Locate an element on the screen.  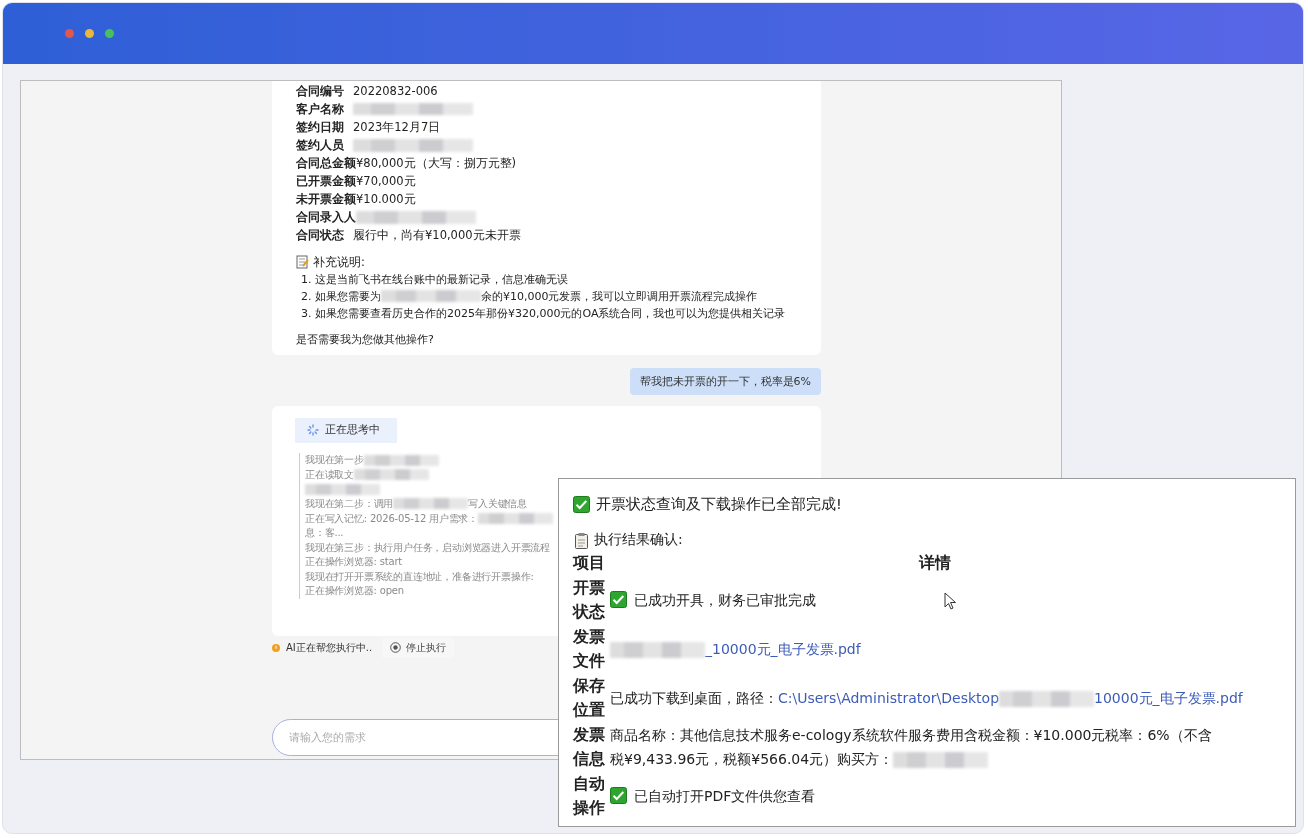
field-value: 2023年12月7日 is located at coordinates (397, 127).